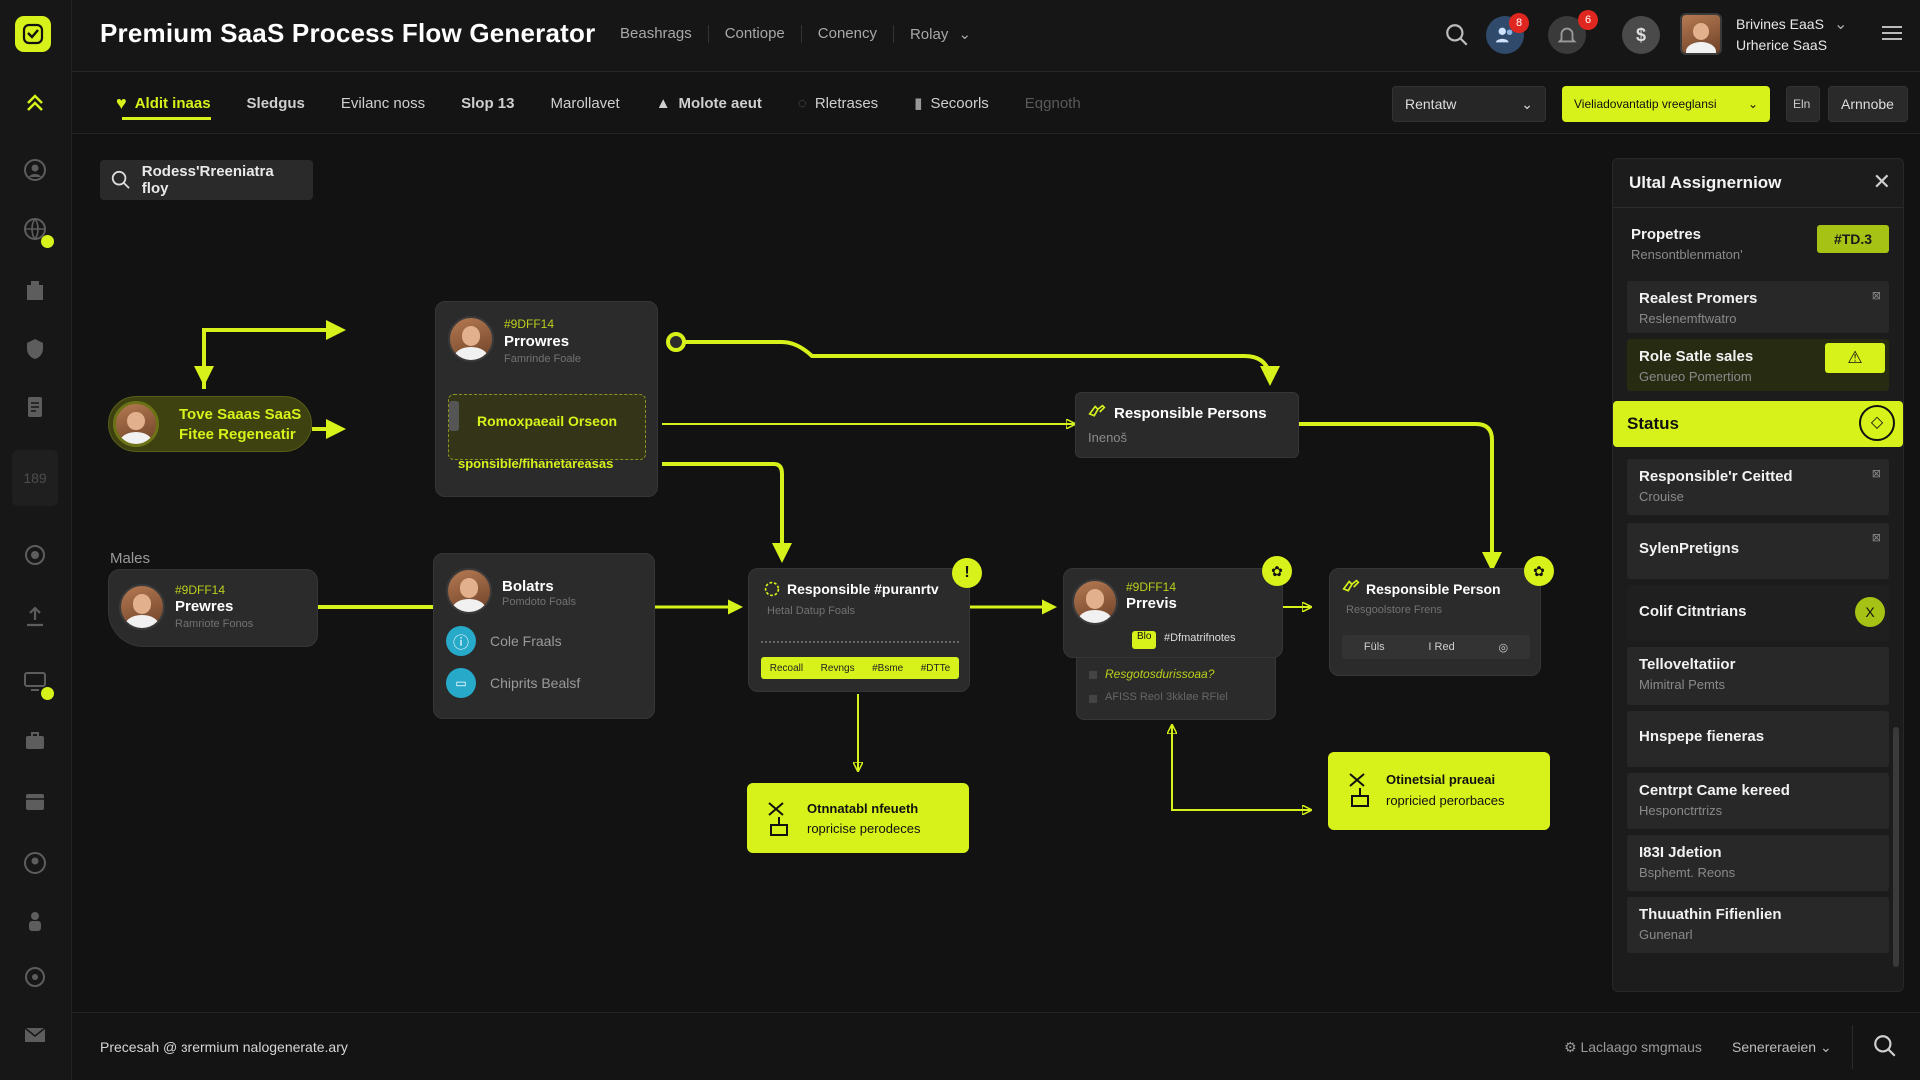  Describe the element at coordinates (1666, 104) in the screenshot. I see `view-dropdown: Vieliadovantatip vreeglansi ⌄` at that location.